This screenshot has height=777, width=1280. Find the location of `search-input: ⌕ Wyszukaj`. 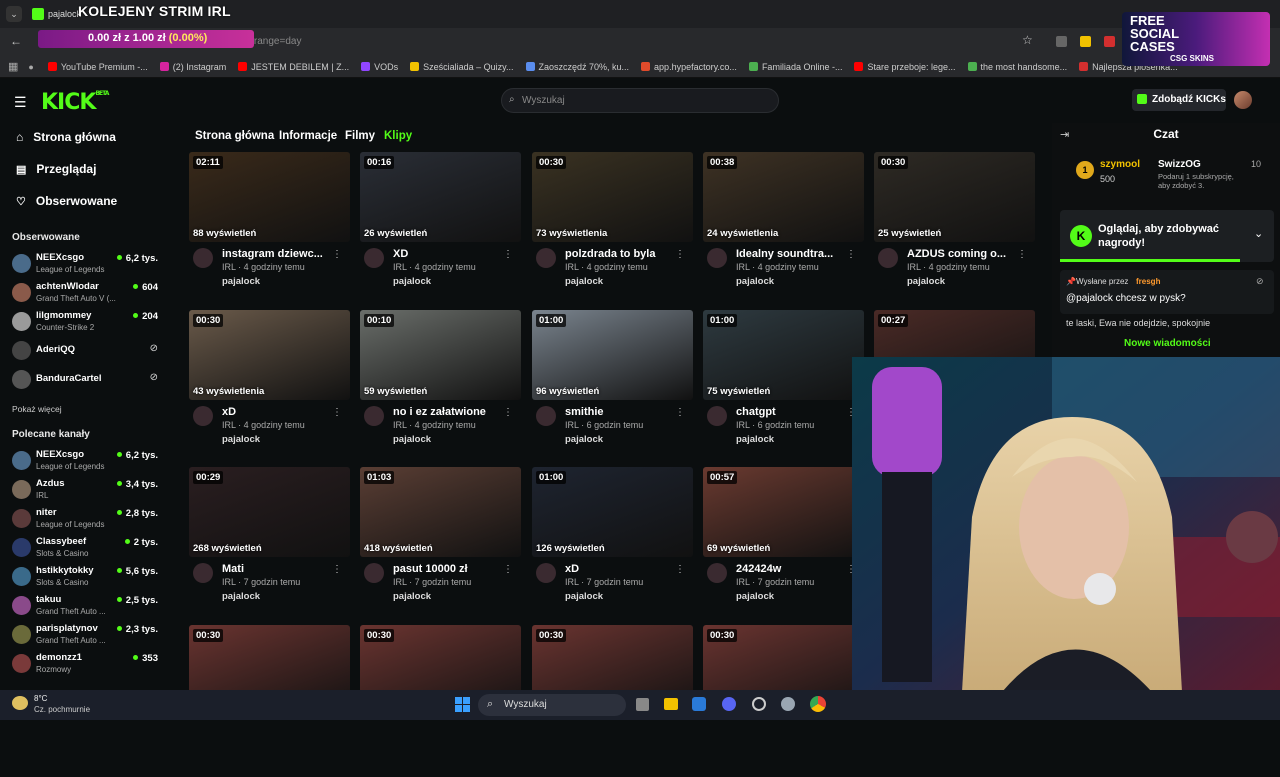

search-input: ⌕ Wyszukaj is located at coordinates (640, 100).